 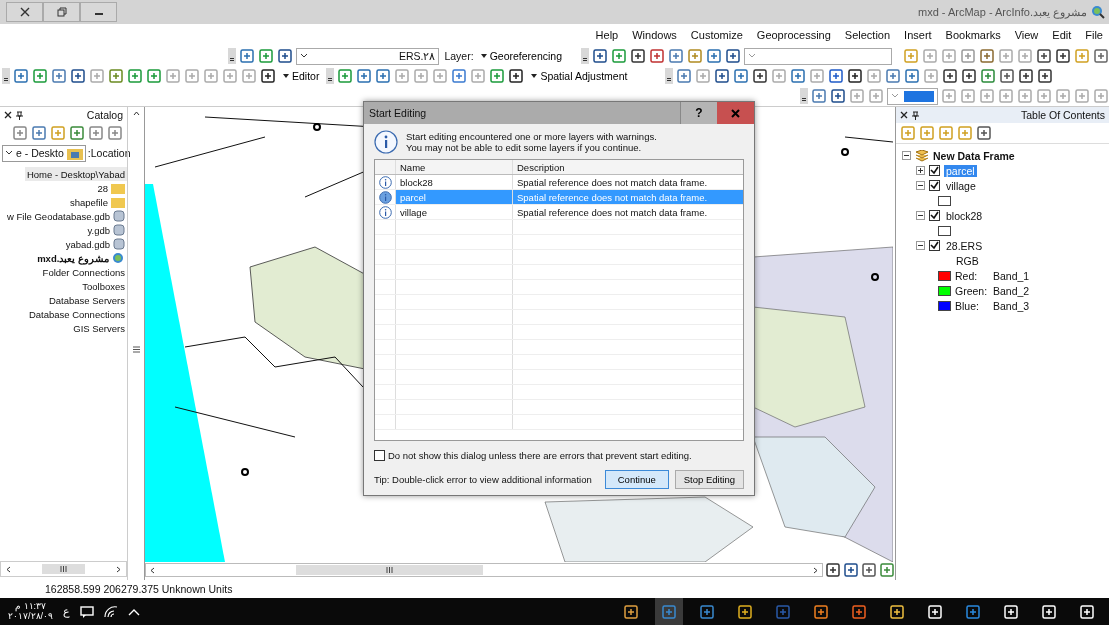 I want to click on catalog-item: shapefile, so click(x=97, y=202).